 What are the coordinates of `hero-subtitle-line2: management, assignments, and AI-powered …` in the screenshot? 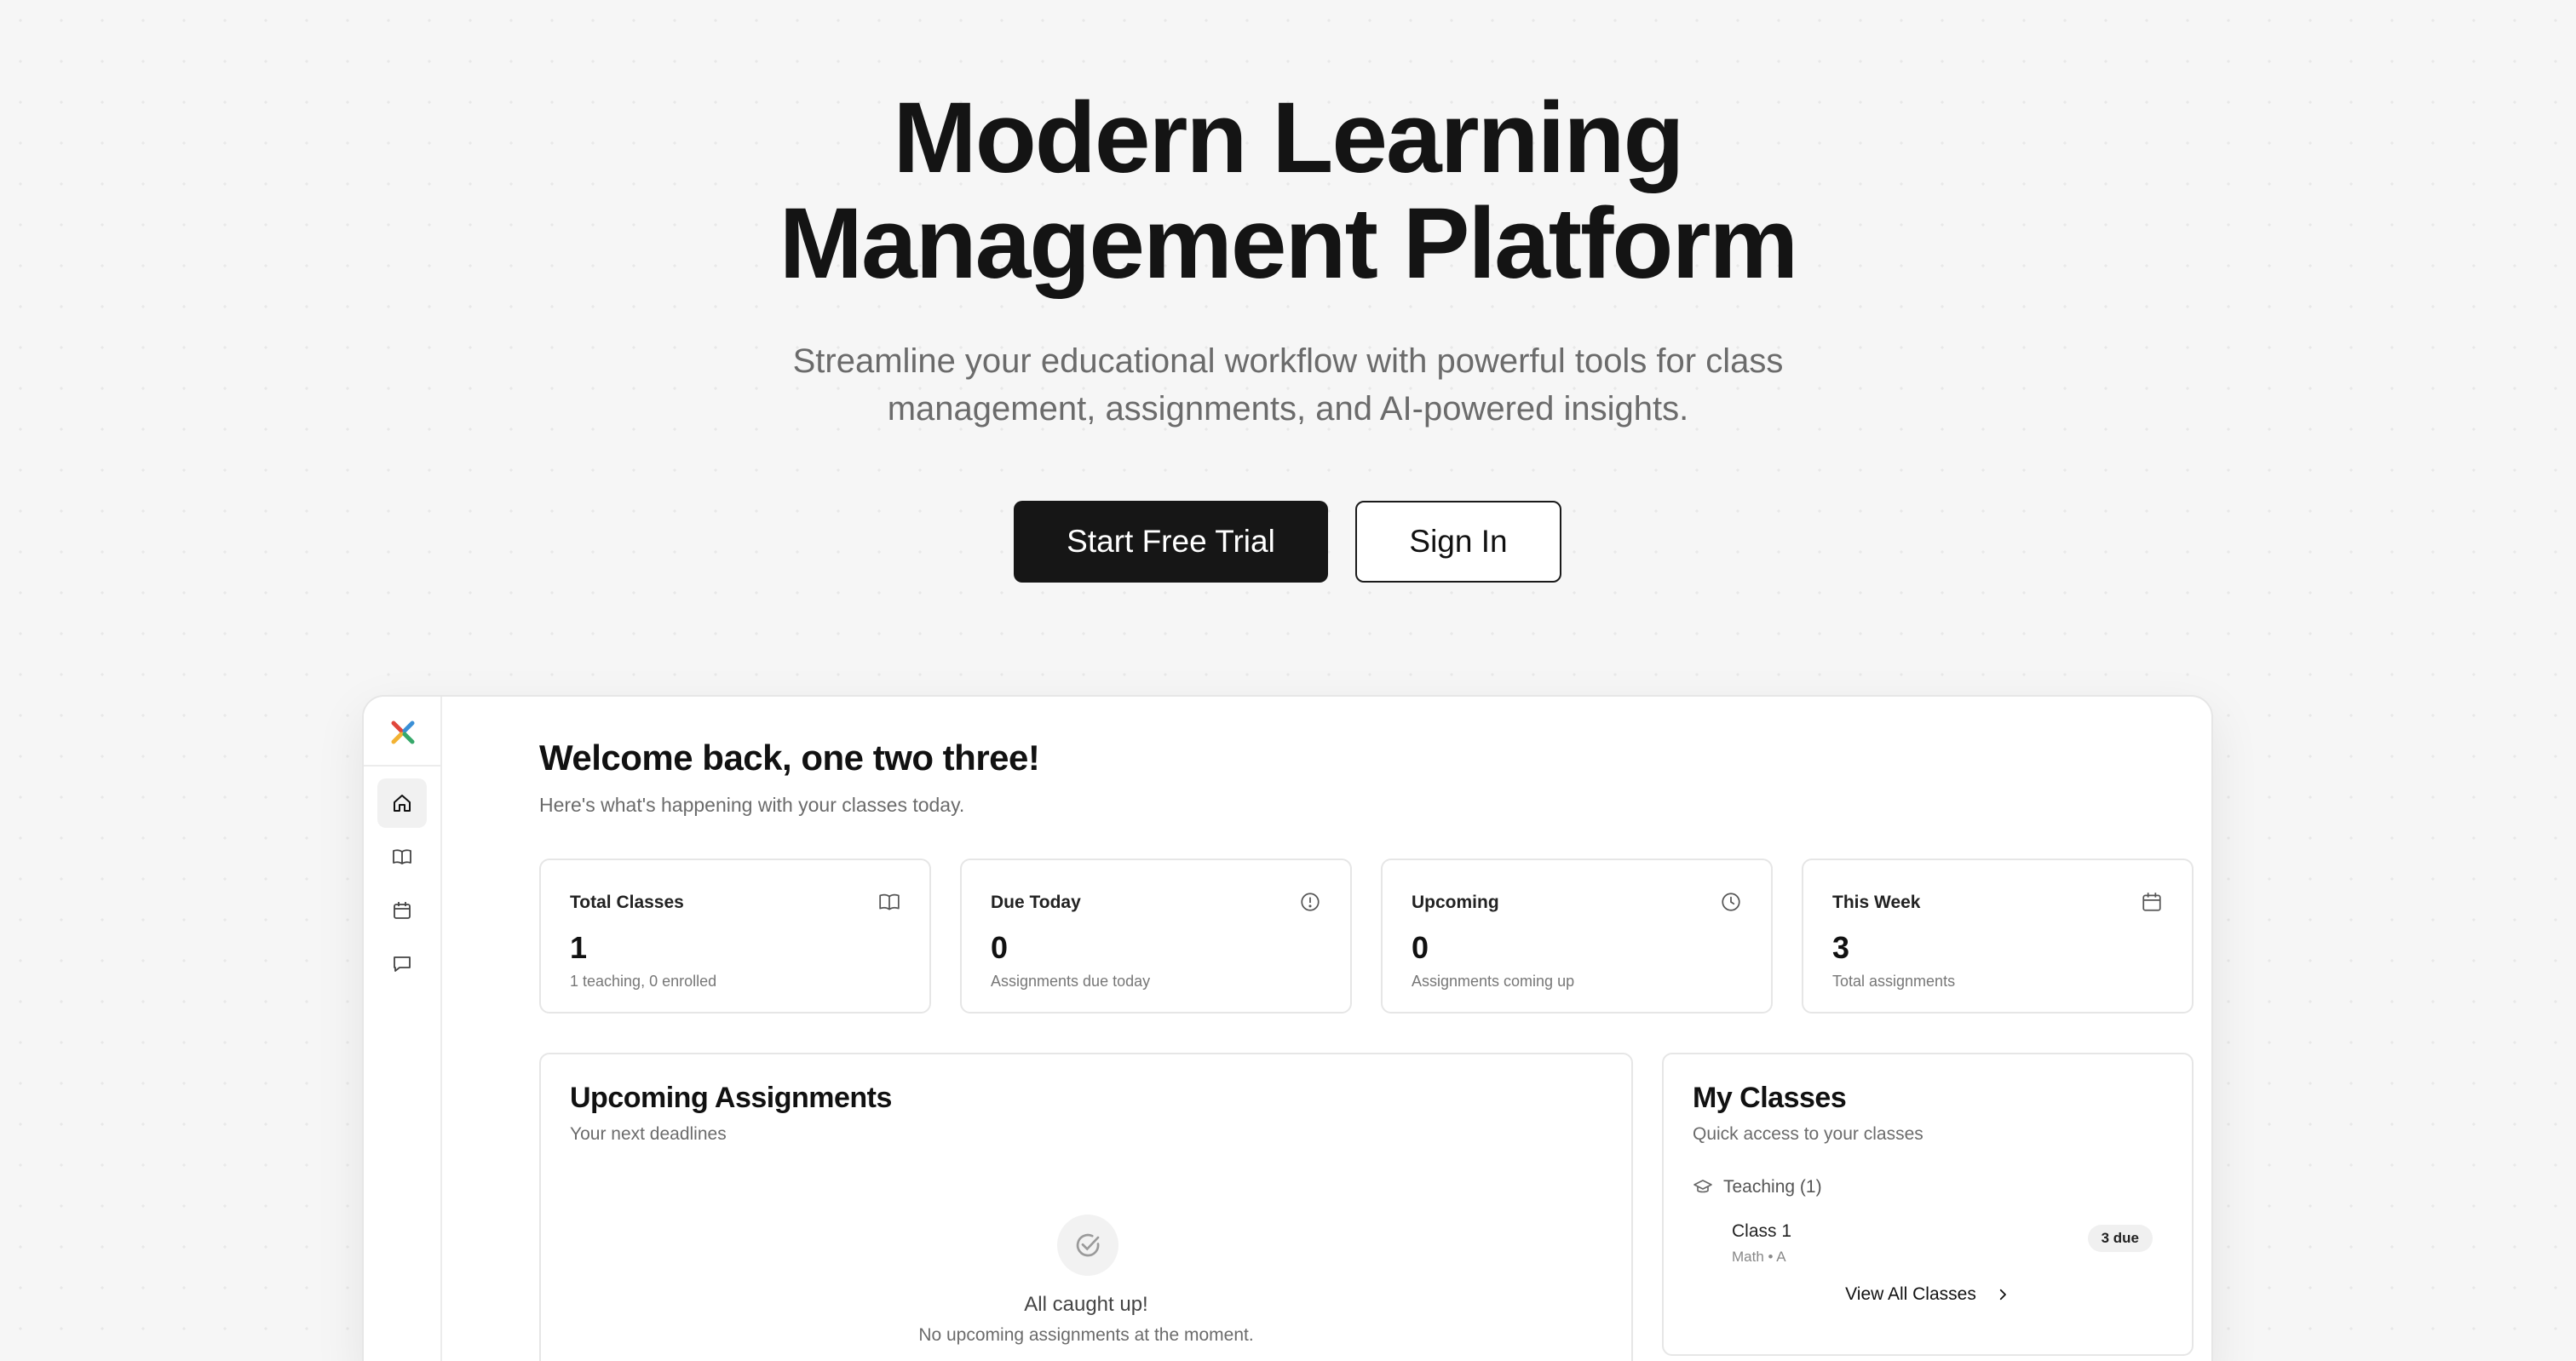 It's located at (1288, 409).